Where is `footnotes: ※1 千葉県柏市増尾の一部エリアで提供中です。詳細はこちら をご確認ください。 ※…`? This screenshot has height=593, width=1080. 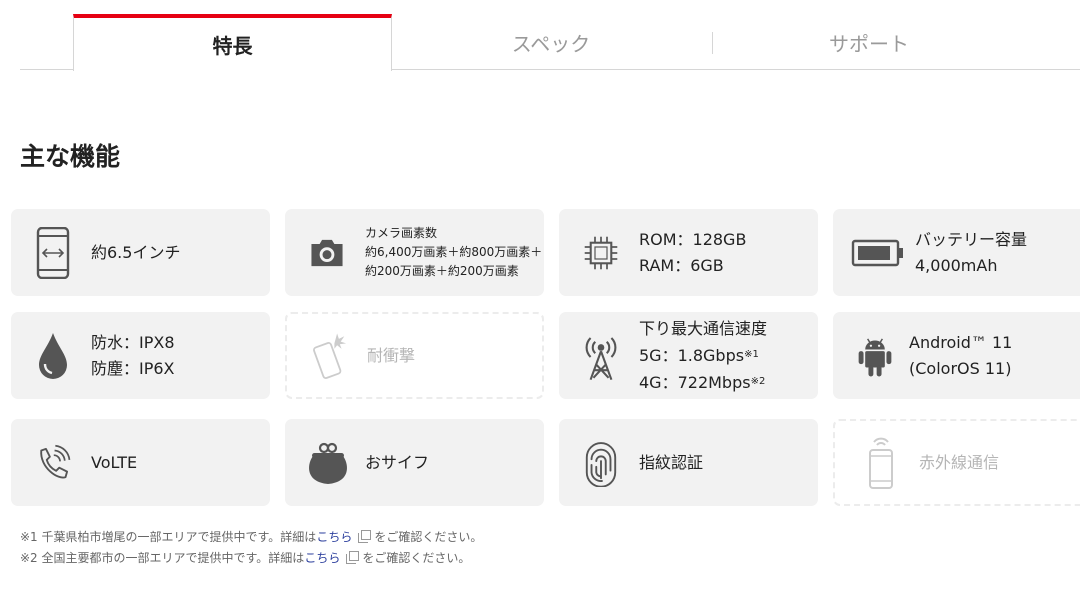
footnotes: ※1 千葉県柏市増尾の一部エリアで提供中です。詳細はこちら をご確認ください。 ※… is located at coordinates (251, 548).